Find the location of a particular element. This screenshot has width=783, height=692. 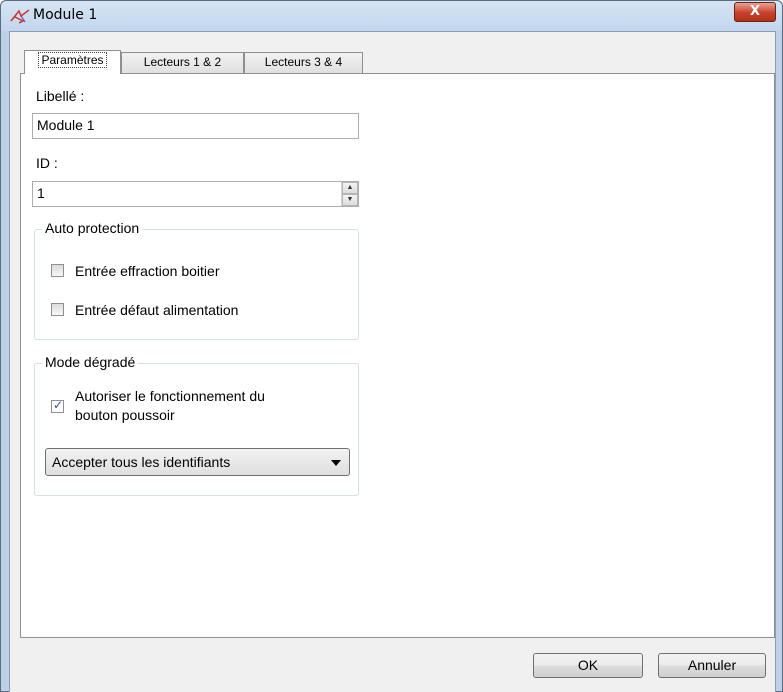

id-spinner: ▲ ▼ is located at coordinates (349, 194).